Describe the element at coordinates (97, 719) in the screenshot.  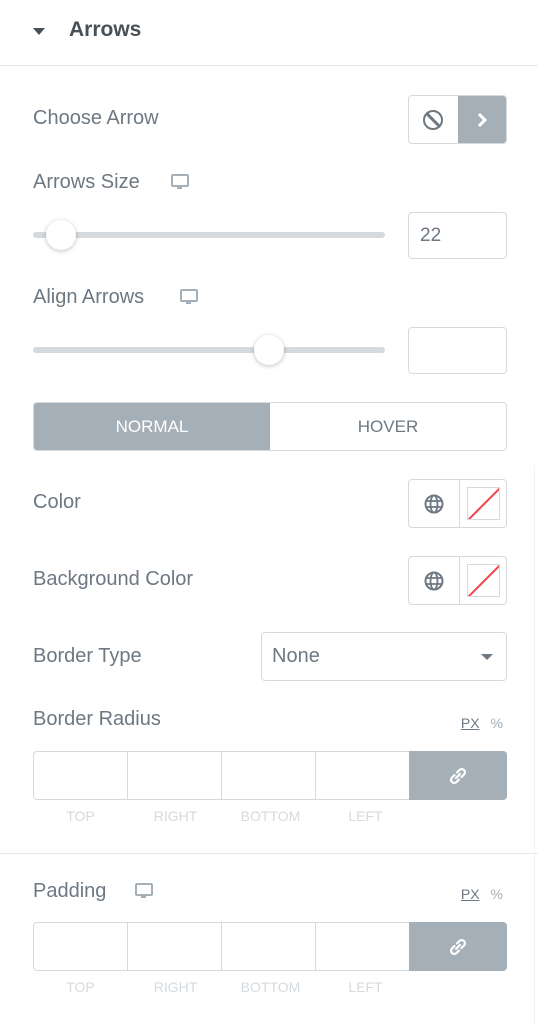
I see `border-radius-label: Border Radius` at that location.